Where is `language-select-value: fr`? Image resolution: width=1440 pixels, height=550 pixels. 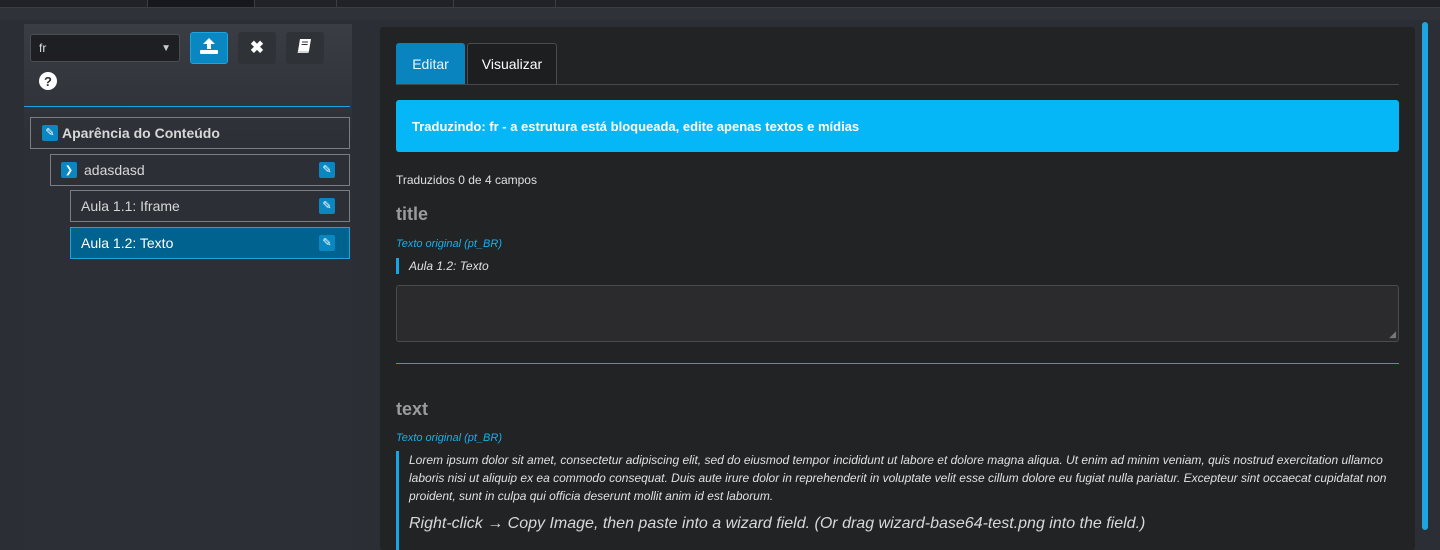 language-select-value: fr is located at coordinates (43, 48).